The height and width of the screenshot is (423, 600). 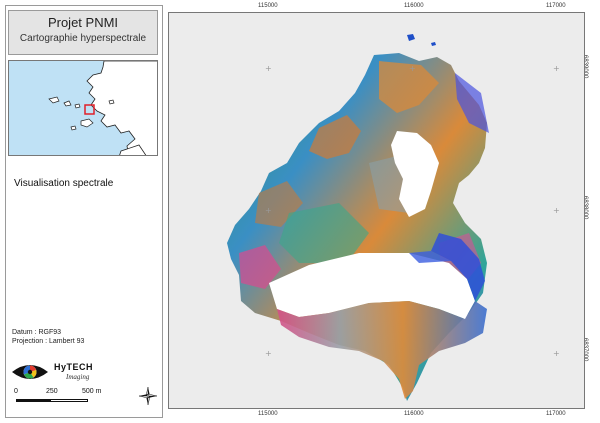 I want to click on hytech-logo: HyTECH Imaging, so click(x=65, y=373).